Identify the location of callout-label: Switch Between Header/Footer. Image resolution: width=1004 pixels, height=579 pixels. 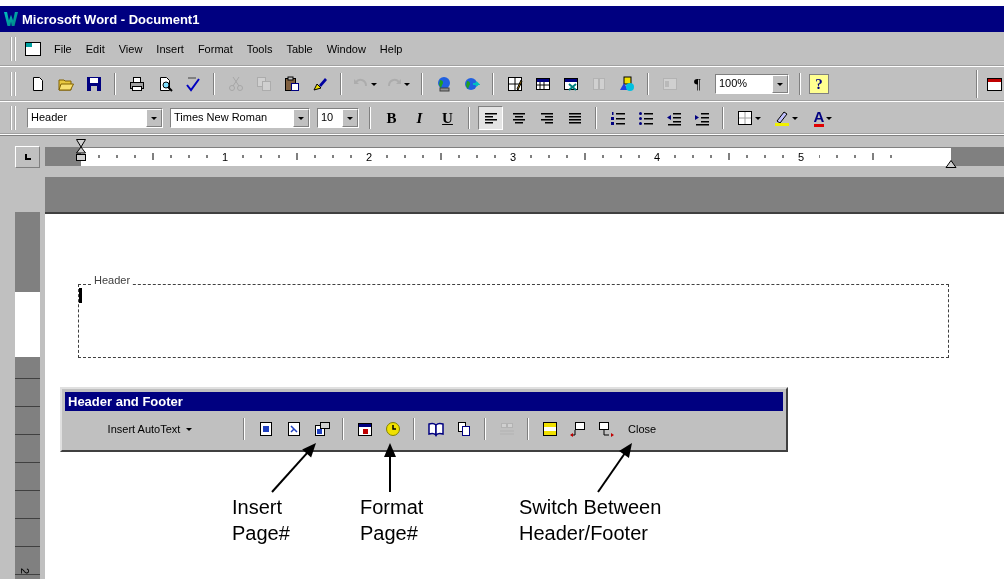
(590, 520).